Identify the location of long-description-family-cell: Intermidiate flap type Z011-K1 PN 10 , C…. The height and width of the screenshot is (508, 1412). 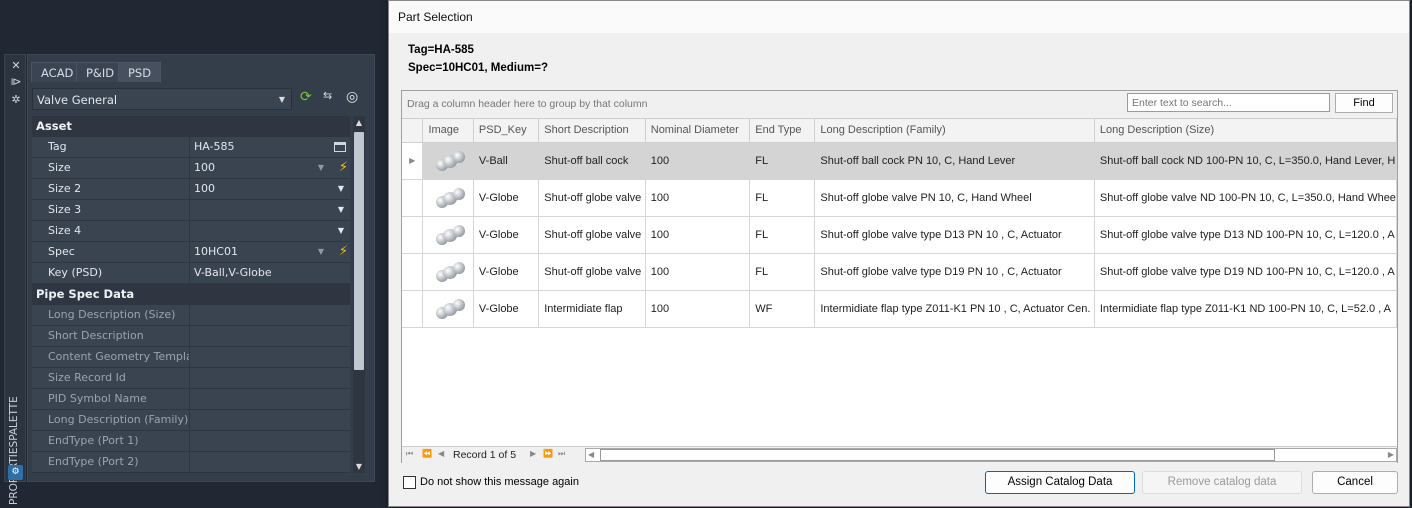
(954, 309).